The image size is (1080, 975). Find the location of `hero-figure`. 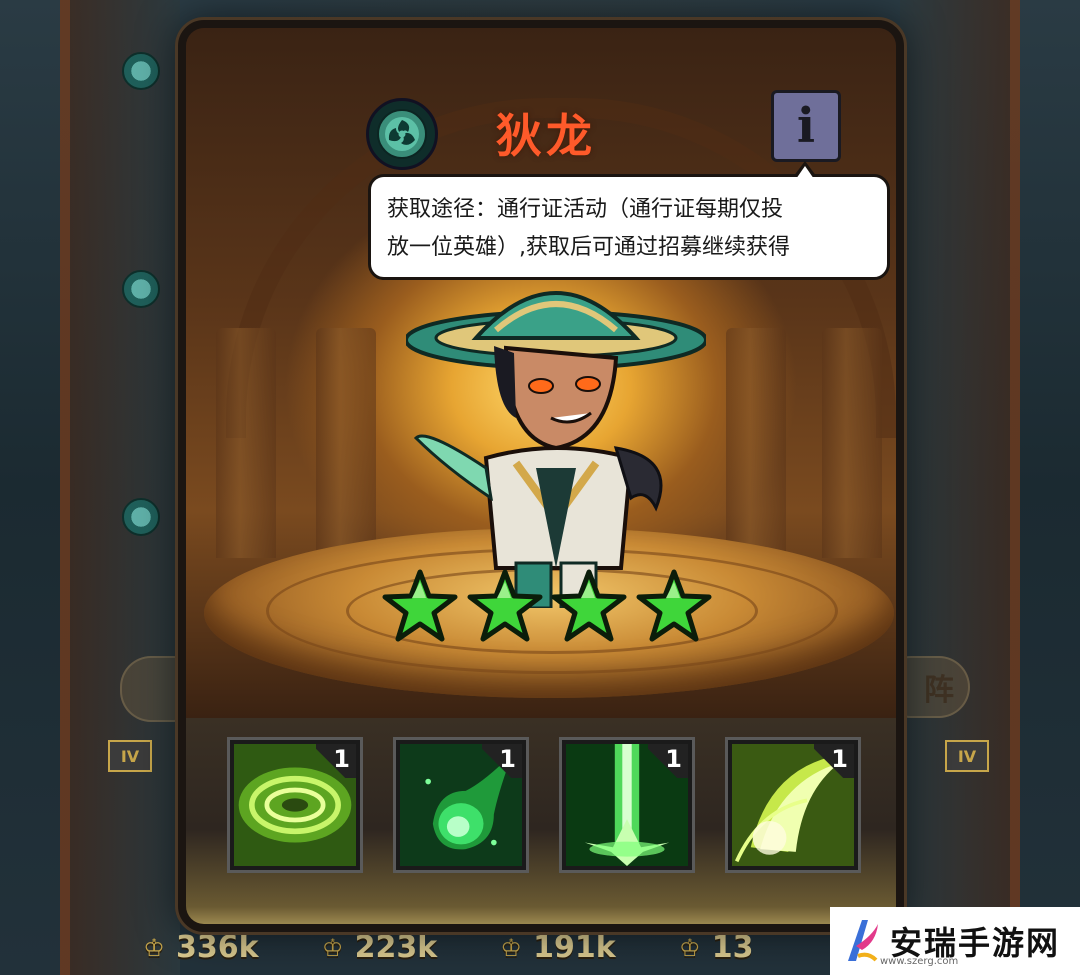

hero-figure is located at coordinates (556, 449).